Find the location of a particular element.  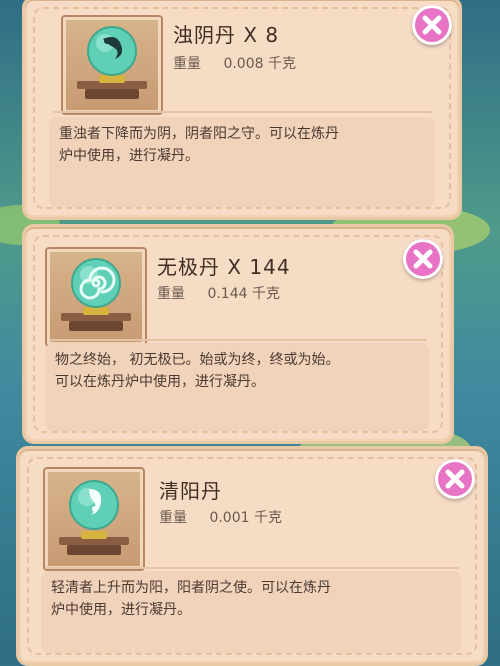

item-weight: 重量 0.001 千克 is located at coordinates (220, 517).